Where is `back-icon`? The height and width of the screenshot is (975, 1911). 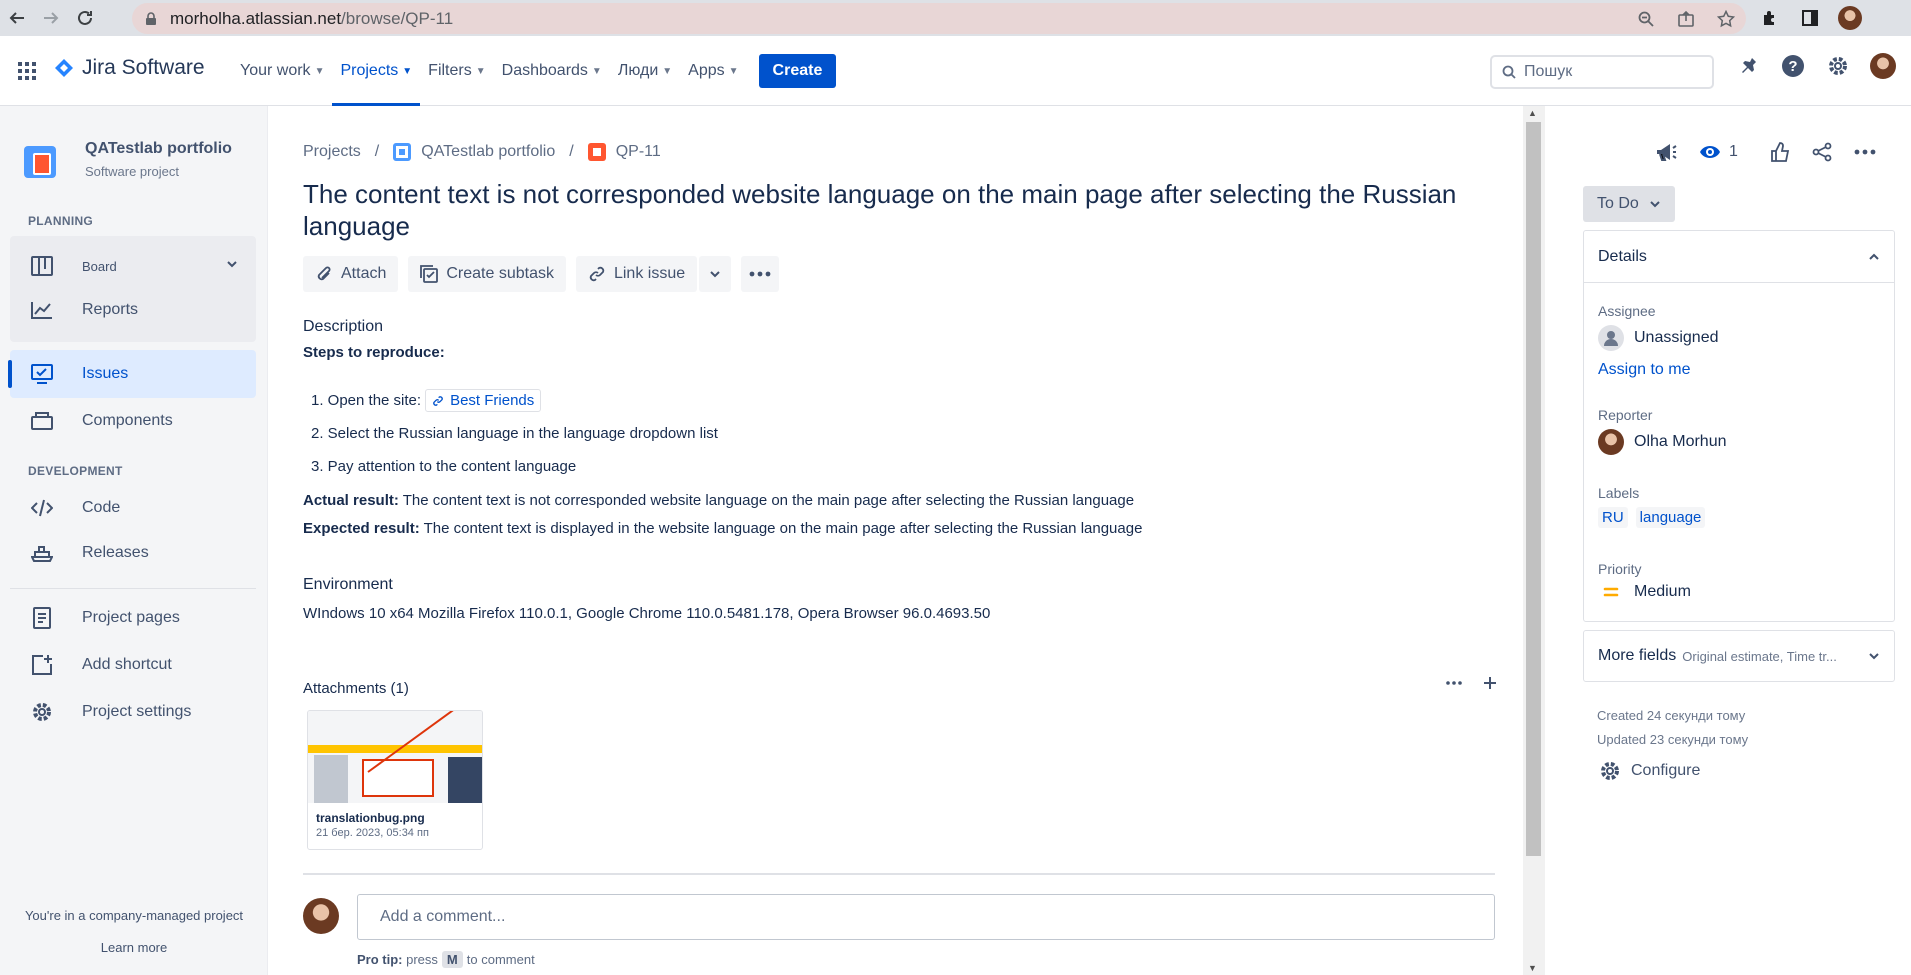 back-icon is located at coordinates (17, 18).